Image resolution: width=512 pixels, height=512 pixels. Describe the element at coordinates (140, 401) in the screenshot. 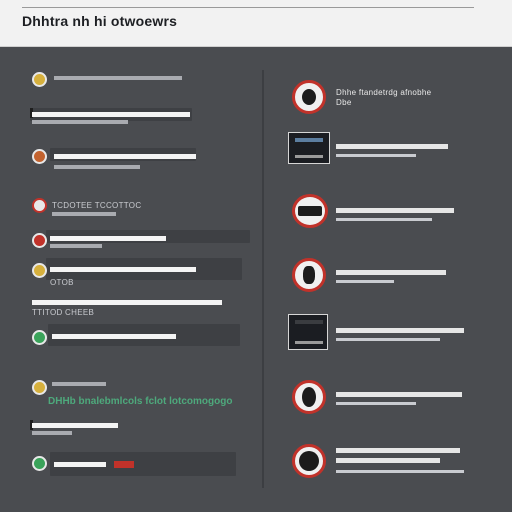

I see `highlight-link: DHHb bnalebmlcols fclot lotcomogogo` at that location.